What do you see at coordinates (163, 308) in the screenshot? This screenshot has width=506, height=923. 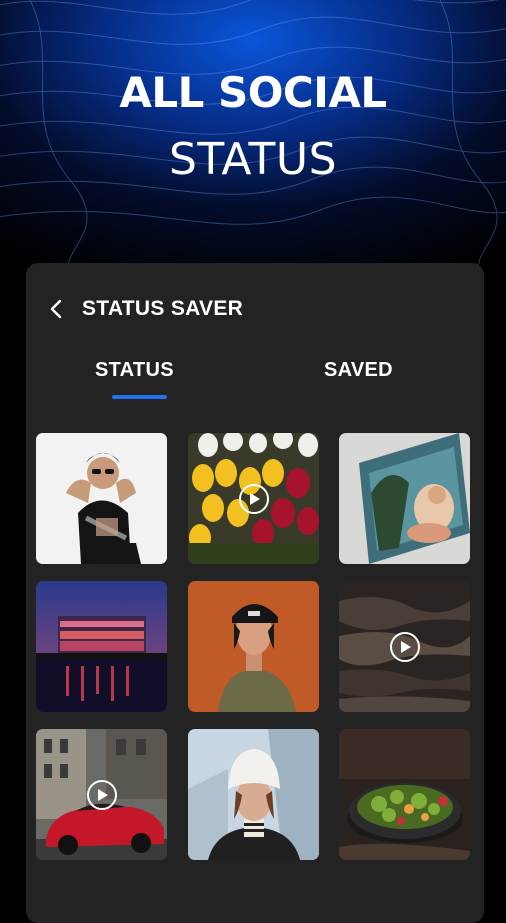 I see `app-title: STATUS SAVER` at bounding box center [163, 308].